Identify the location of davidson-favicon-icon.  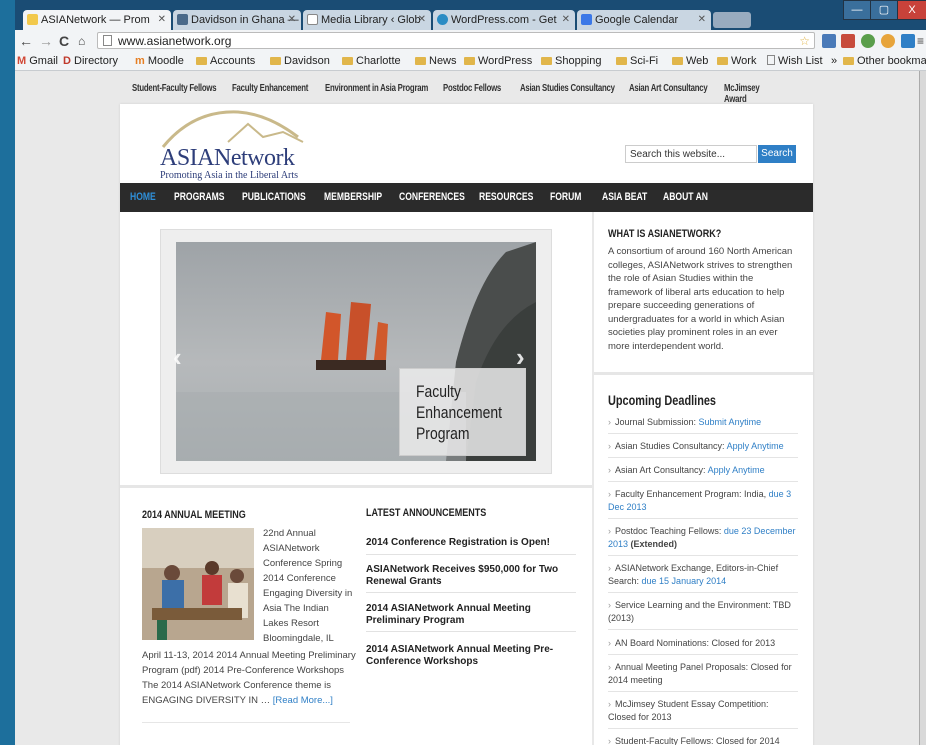
(182, 19).